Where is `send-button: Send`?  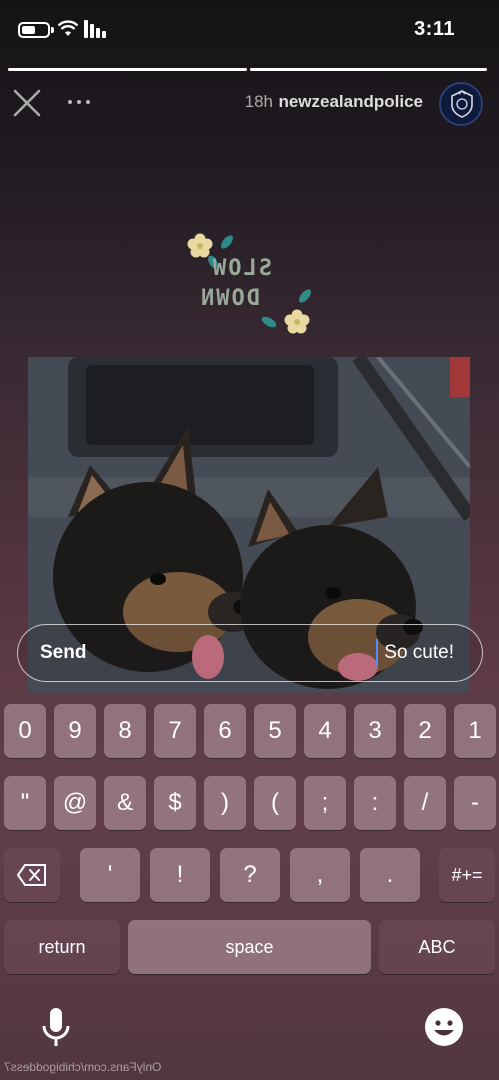 send-button: Send is located at coordinates (63, 653).